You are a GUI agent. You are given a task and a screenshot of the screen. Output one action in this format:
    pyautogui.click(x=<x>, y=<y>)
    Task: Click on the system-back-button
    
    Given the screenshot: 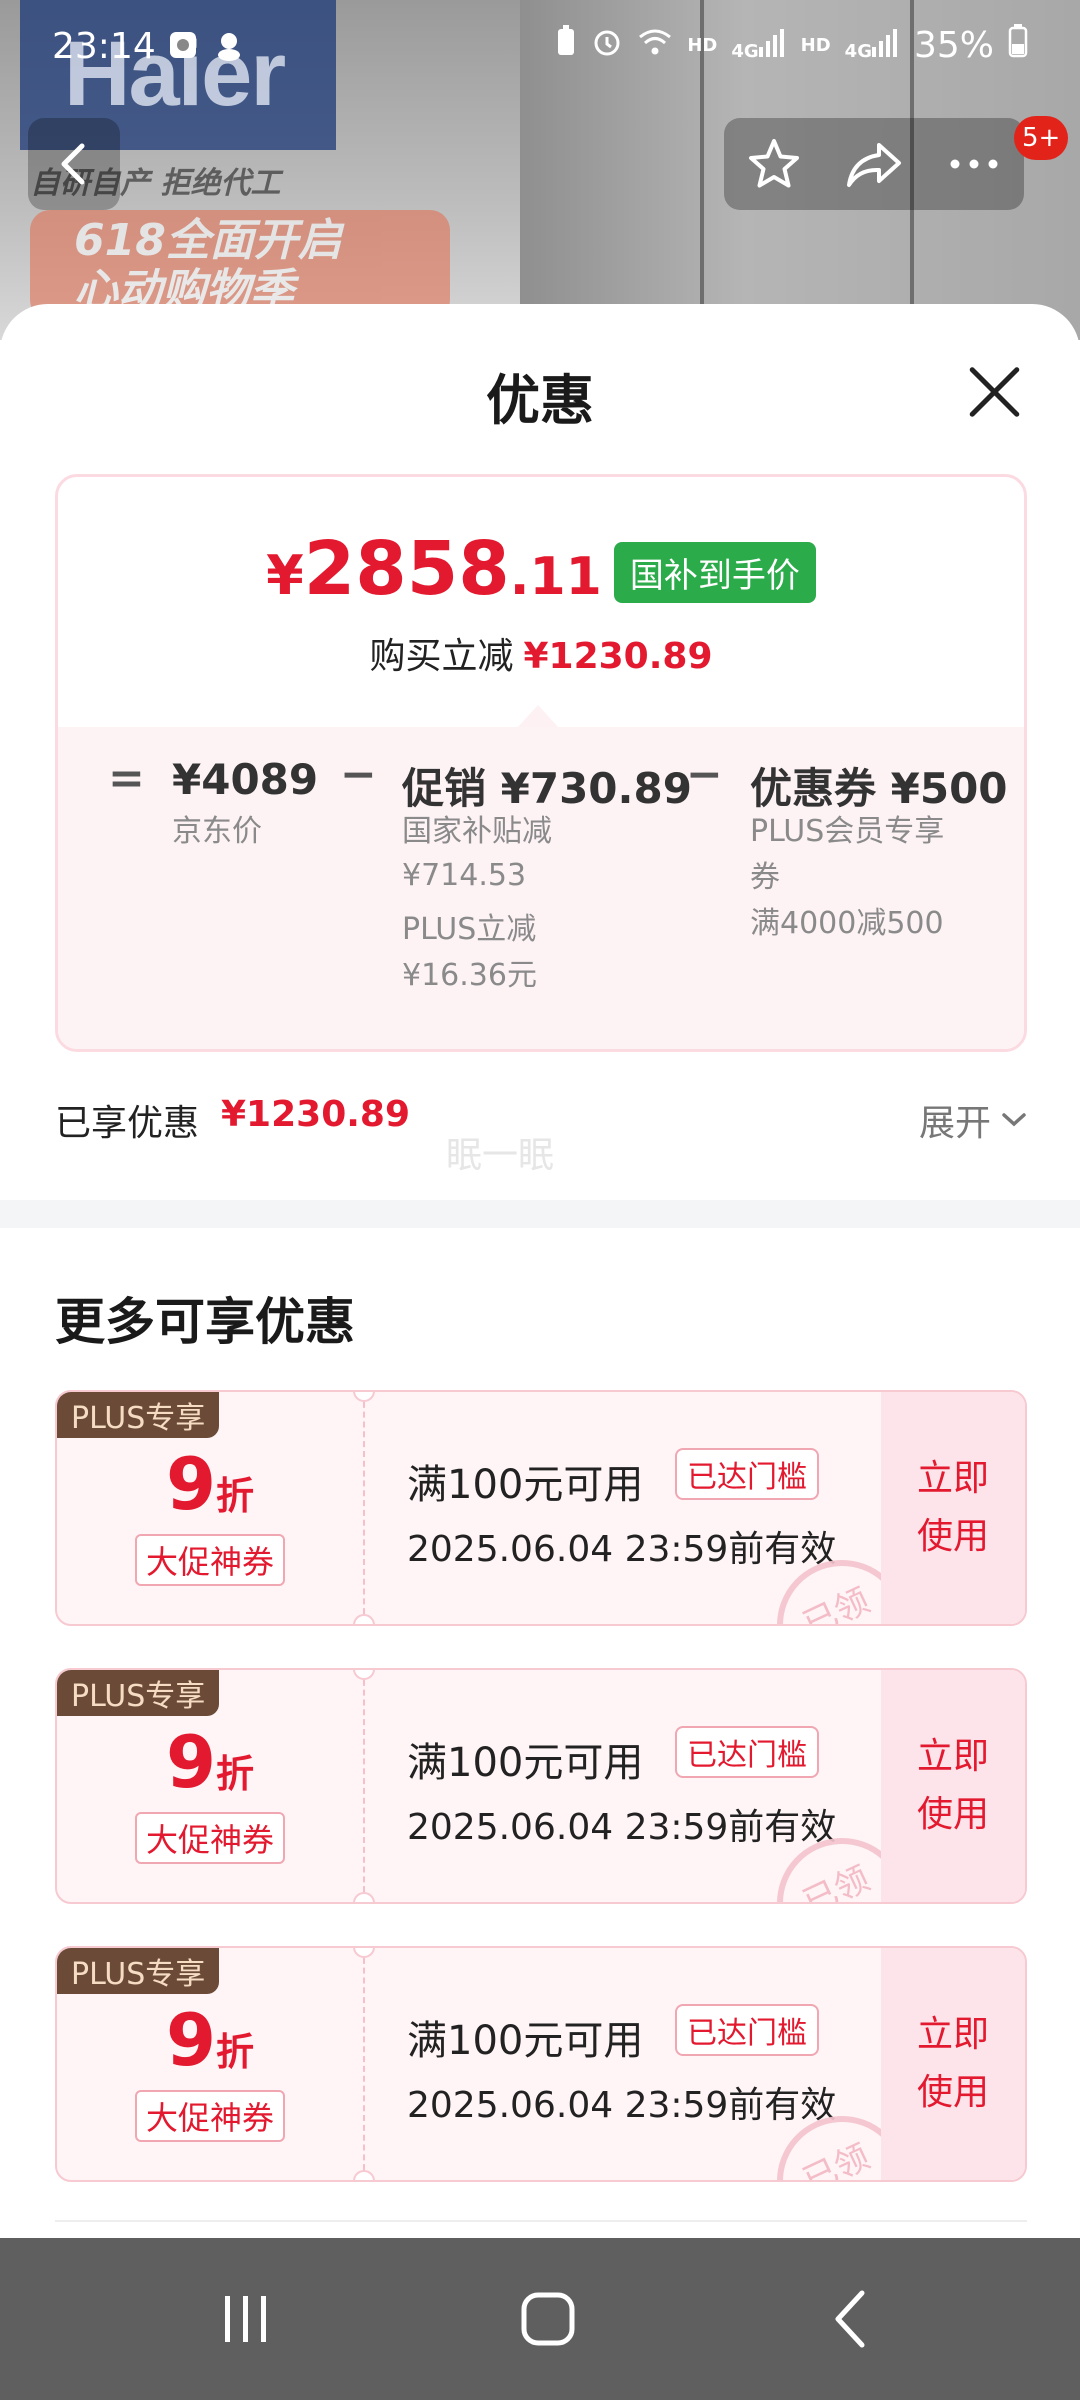 What is the action you would take?
    pyautogui.click(x=850, y=2319)
    